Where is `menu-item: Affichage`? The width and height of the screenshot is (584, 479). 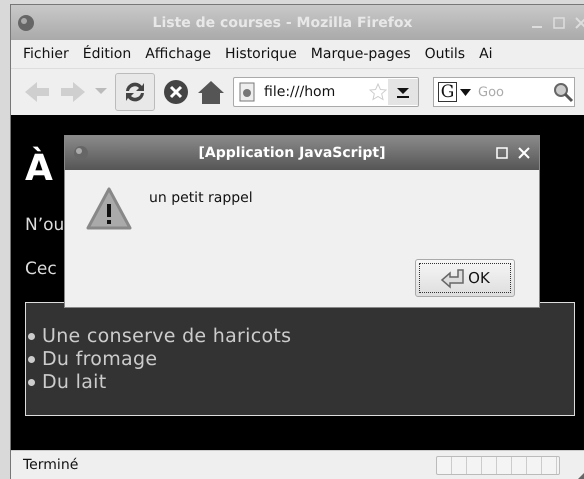
menu-item: Affichage is located at coordinates (178, 54).